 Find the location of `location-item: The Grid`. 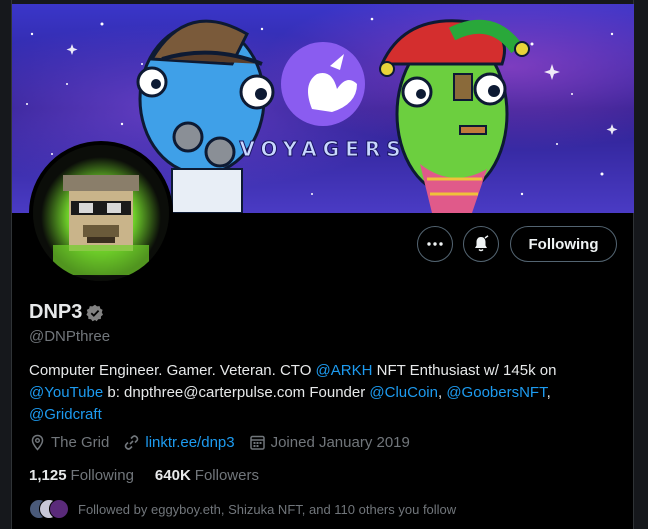

location-item: The Grid is located at coordinates (69, 442).